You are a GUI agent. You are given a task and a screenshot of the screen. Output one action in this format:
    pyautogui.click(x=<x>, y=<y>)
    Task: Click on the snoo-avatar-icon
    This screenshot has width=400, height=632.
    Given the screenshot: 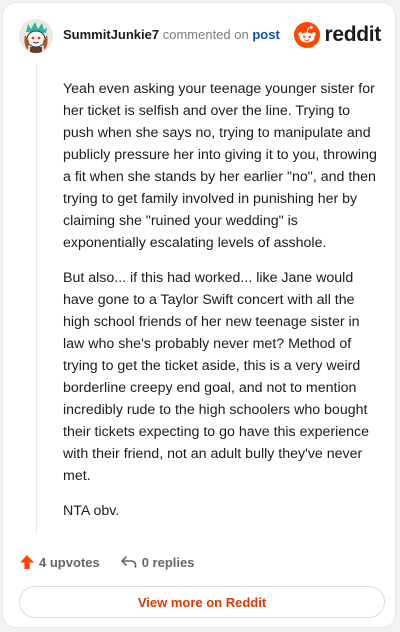 What is the action you would take?
    pyautogui.click(x=36, y=36)
    